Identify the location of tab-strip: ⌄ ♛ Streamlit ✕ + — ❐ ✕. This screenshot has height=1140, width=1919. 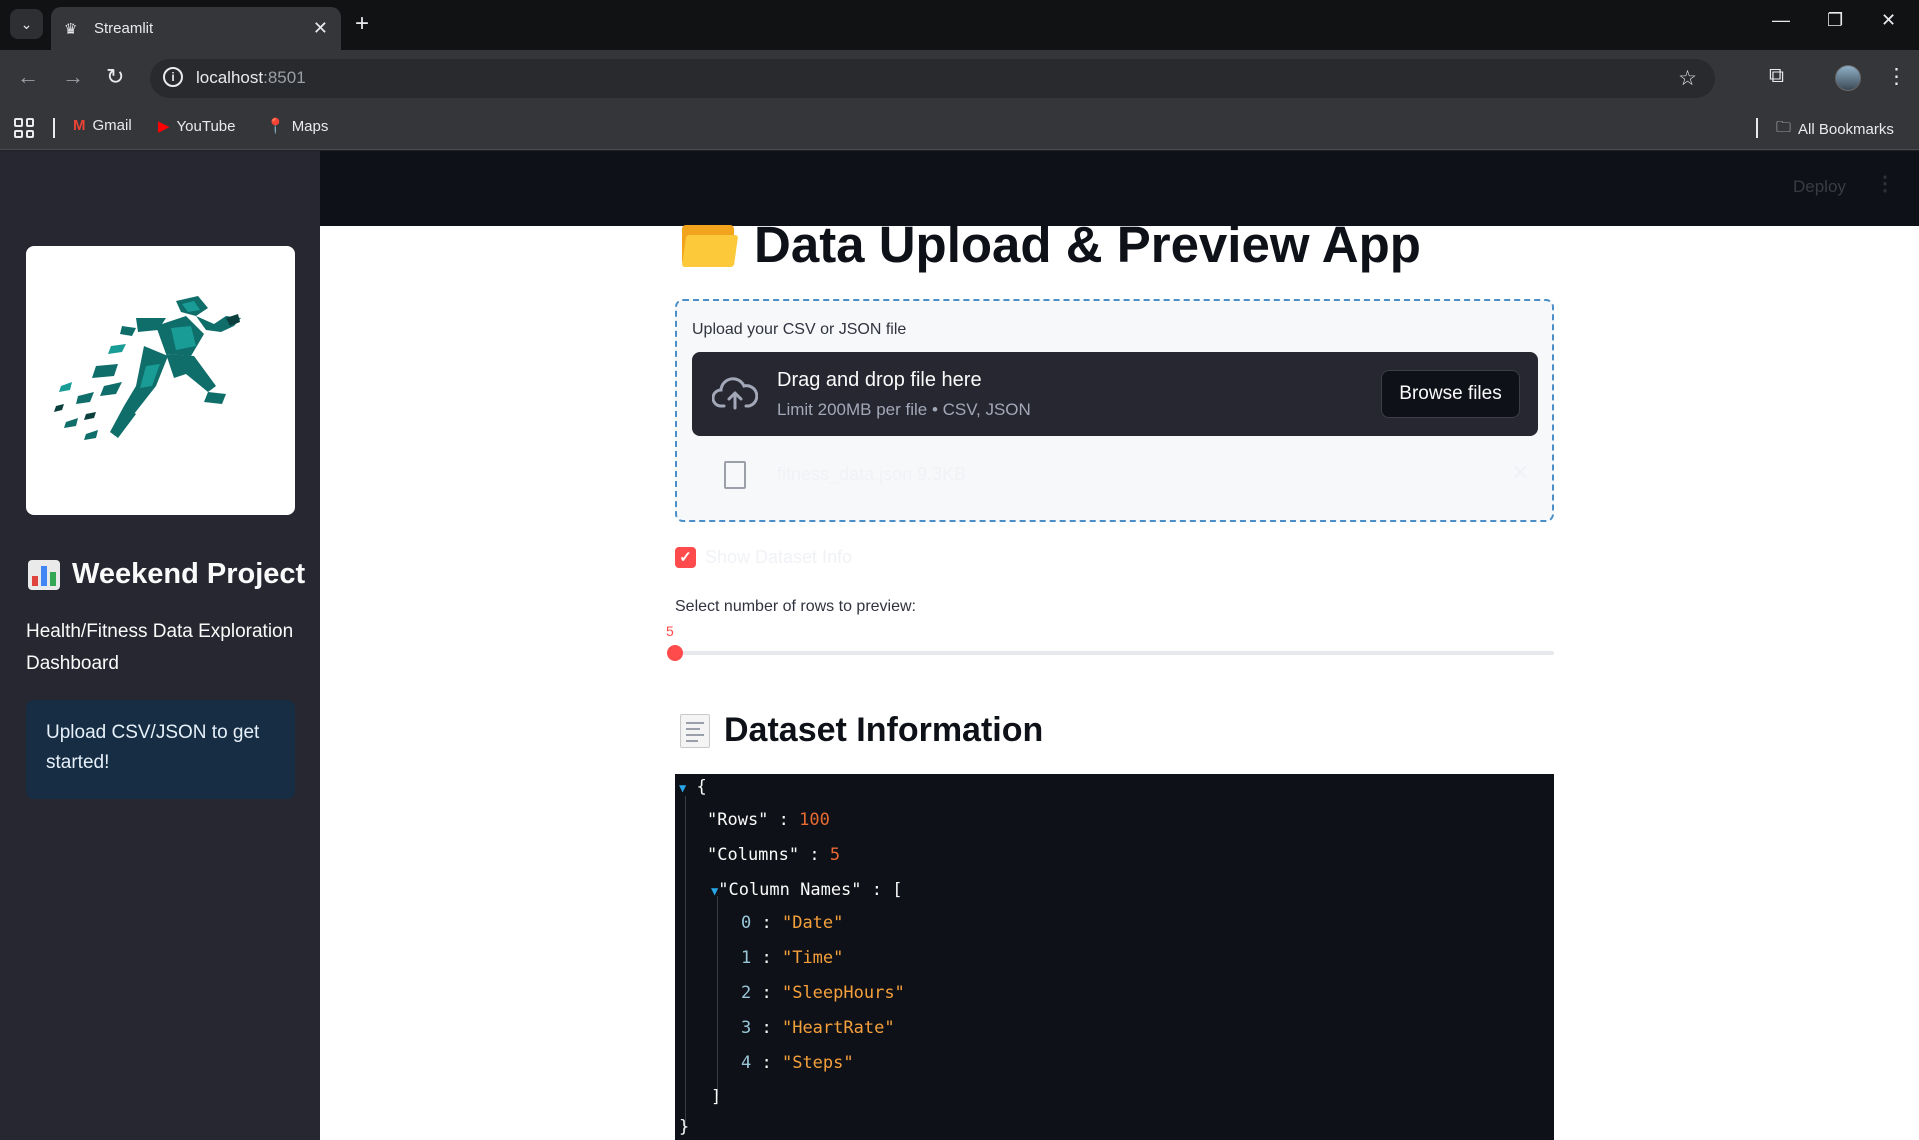
(959, 25).